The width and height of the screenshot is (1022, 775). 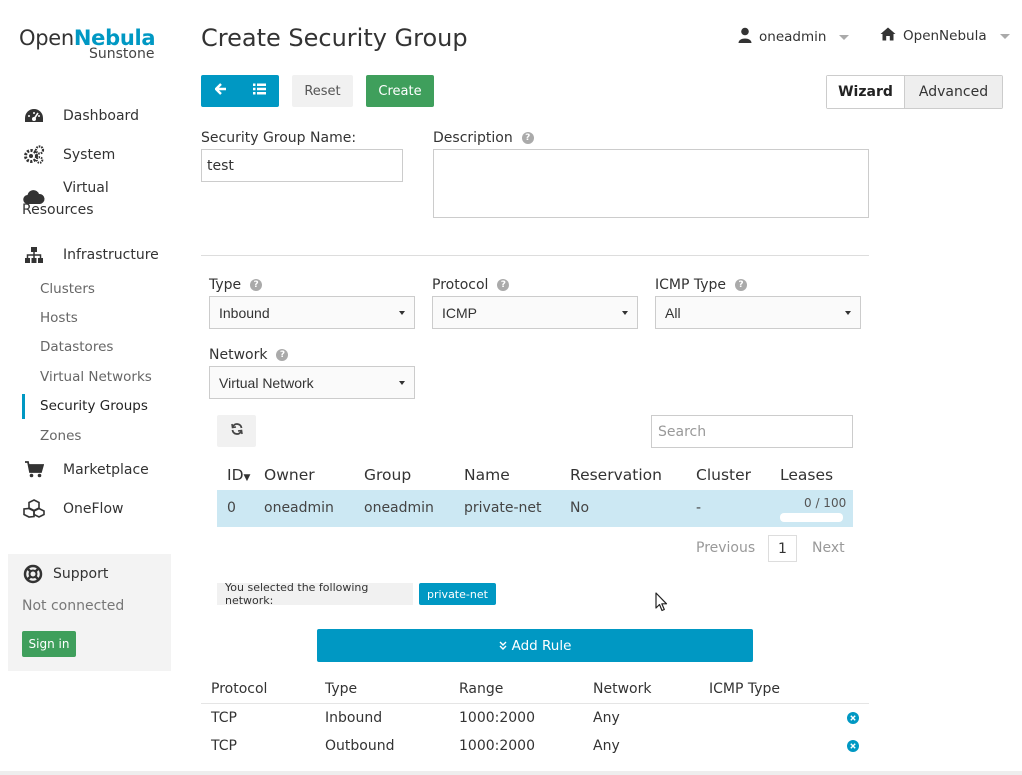 What do you see at coordinates (497, 746) in the screenshot?
I see `rule-range: 1000:2000` at bounding box center [497, 746].